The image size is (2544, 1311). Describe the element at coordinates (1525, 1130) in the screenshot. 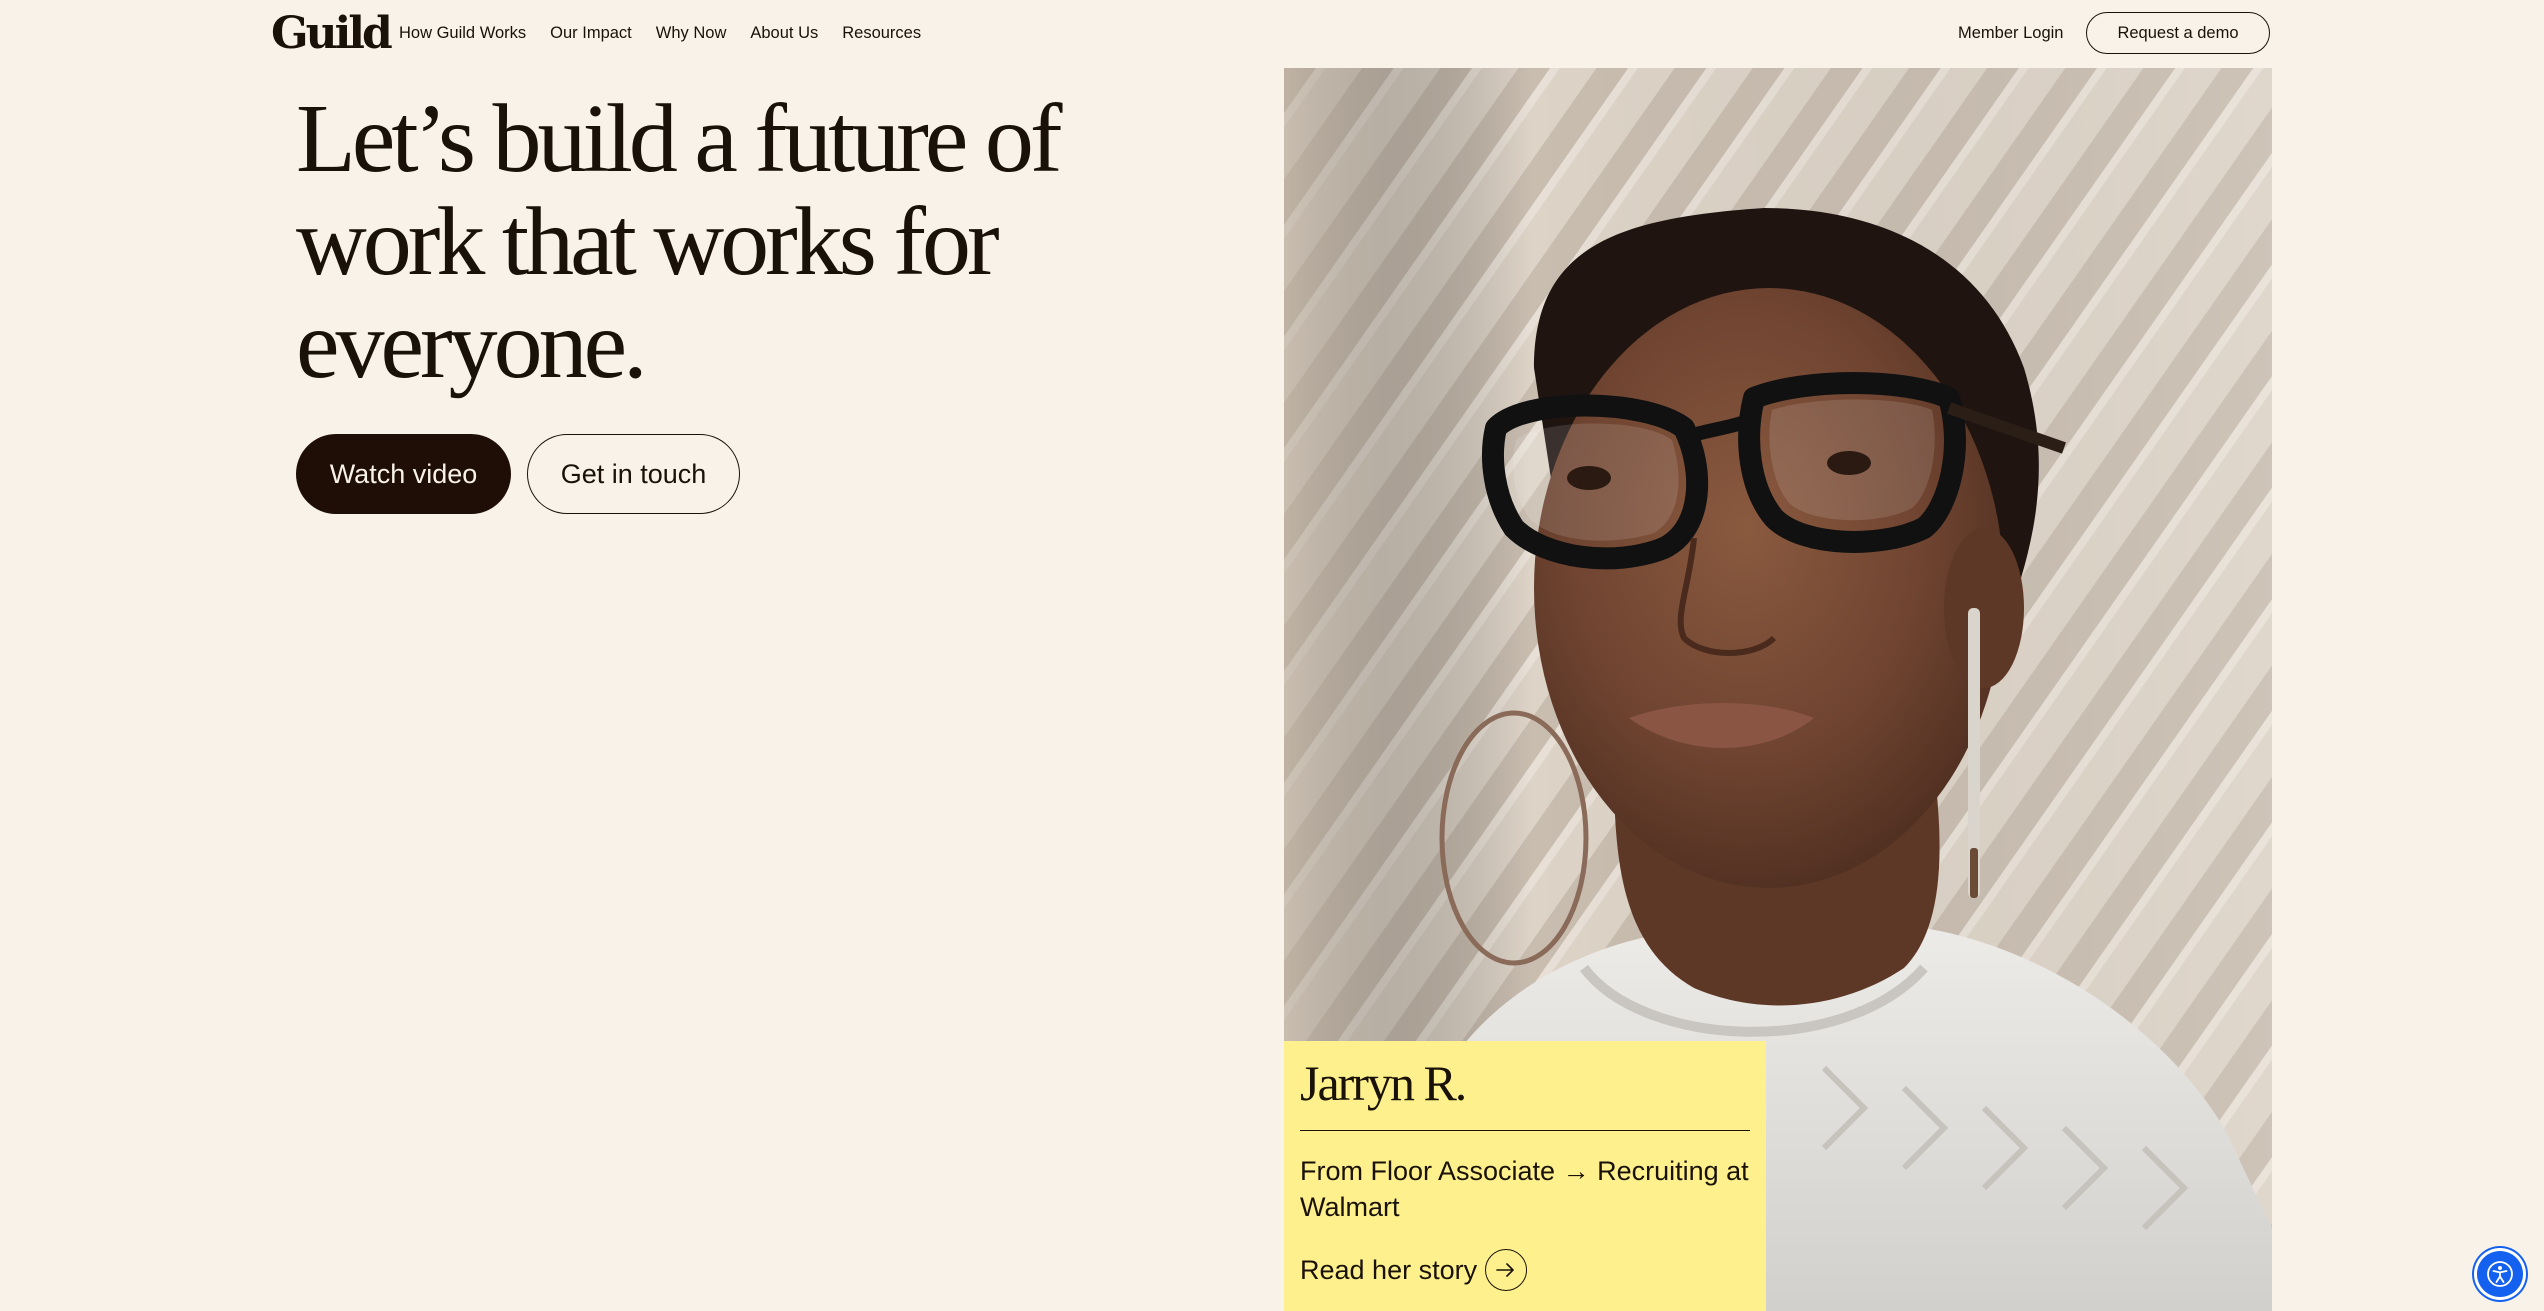

I see `story-divider` at that location.